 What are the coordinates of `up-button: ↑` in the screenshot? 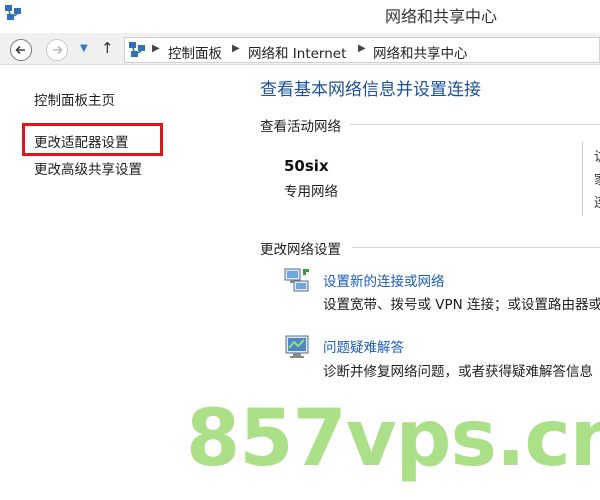 It's located at (107, 48).